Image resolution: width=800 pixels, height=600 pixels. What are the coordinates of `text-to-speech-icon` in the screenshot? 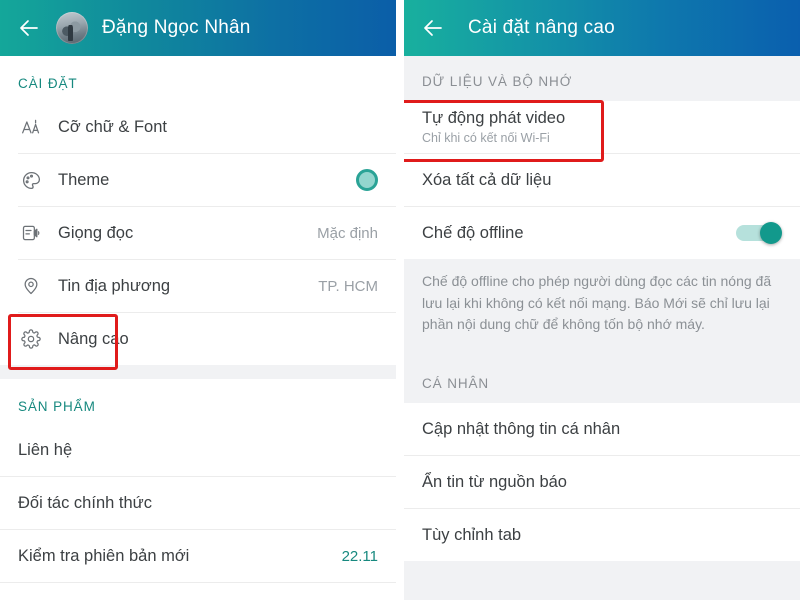 It's located at (31, 233).